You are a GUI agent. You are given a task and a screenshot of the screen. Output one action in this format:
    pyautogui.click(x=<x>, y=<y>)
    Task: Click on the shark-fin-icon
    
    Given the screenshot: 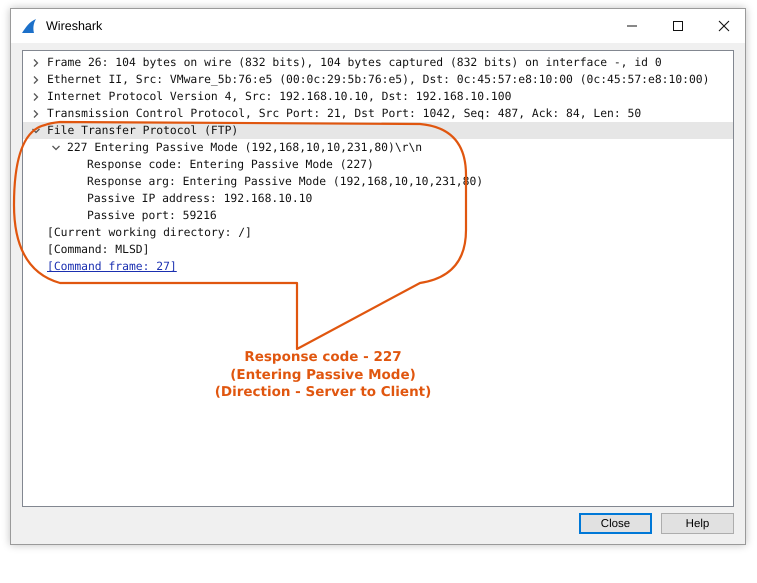 What is the action you would take?
    pyautogui.click(x=29, y=26)
    